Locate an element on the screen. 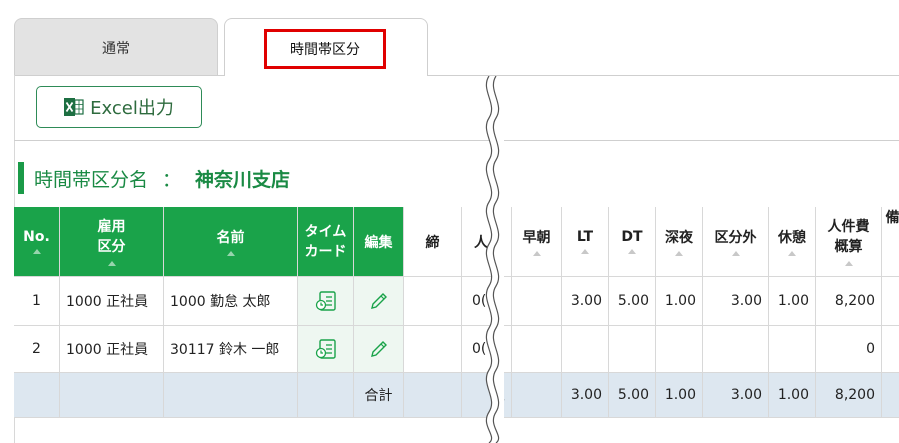 The image size is (899, 443). row2-no: 2 is located at coordinates (37, 349).